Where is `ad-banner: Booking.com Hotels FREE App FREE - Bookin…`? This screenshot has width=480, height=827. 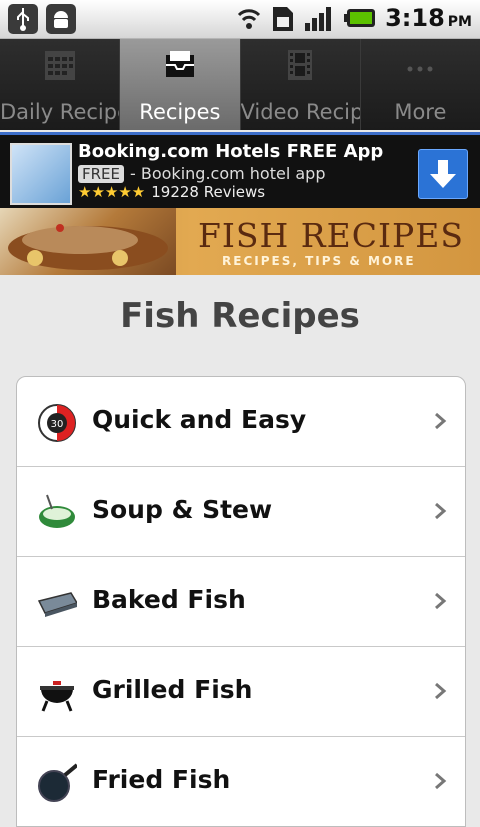
ad-banner: Booking.com Hotels FREE App FREE - Bookin… is located at coordinates (240, 170).